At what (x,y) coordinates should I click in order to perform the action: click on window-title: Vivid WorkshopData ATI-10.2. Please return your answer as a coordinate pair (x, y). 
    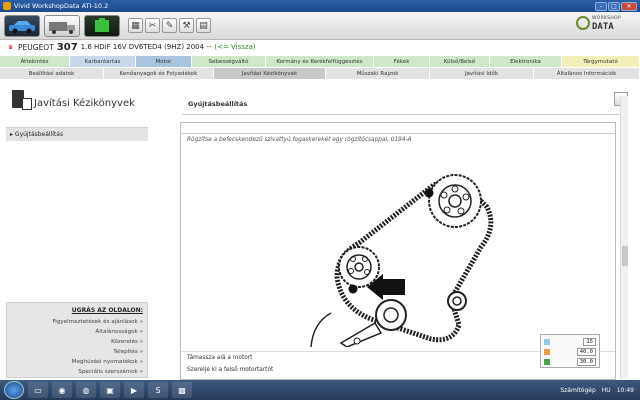
    Looking at the image, I should click on (61, 6).